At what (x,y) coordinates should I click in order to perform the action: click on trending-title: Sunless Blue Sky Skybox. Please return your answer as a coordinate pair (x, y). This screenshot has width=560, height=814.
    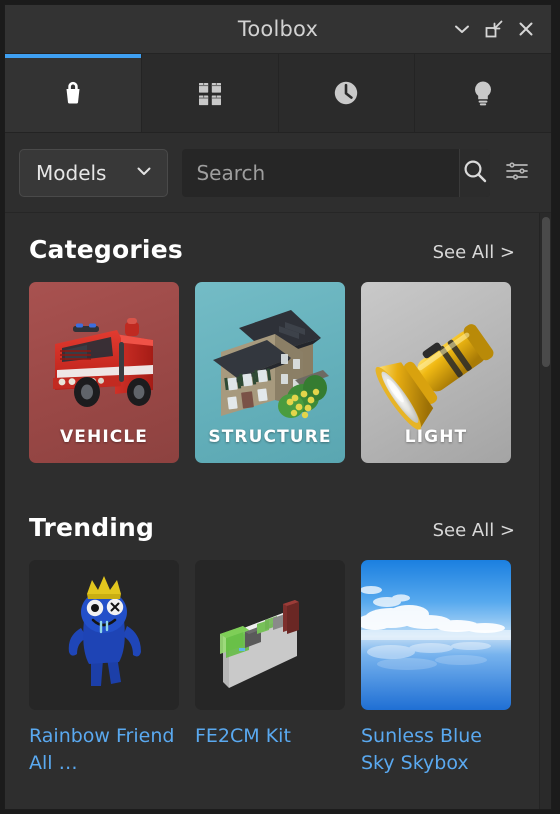
    Looking at the image, I should click on (436, 750).